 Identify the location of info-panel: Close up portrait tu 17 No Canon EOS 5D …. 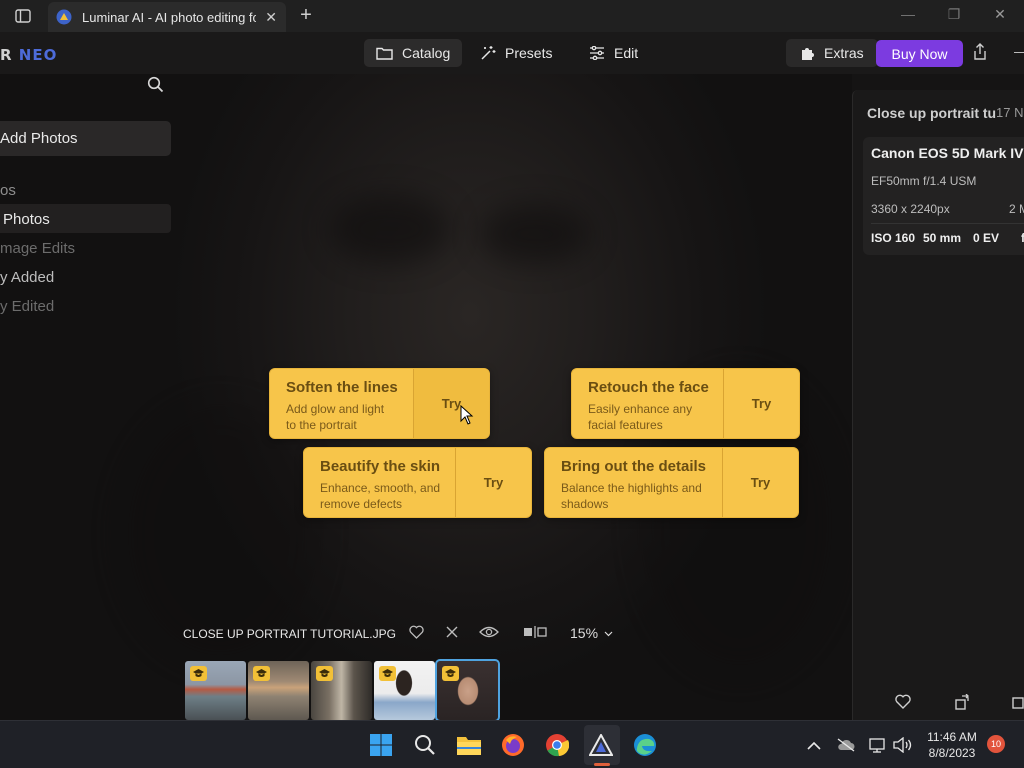
(938, 405).